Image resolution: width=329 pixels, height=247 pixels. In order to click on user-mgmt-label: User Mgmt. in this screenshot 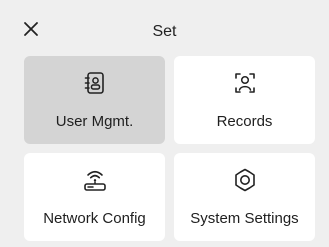, I will do `click(94, 121)`.